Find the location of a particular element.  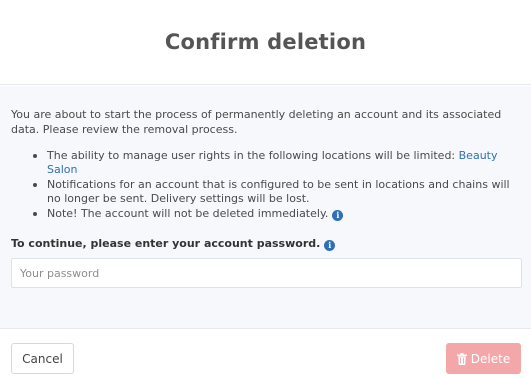

cancel-button: Cancel is located at coordinates (42, 358).